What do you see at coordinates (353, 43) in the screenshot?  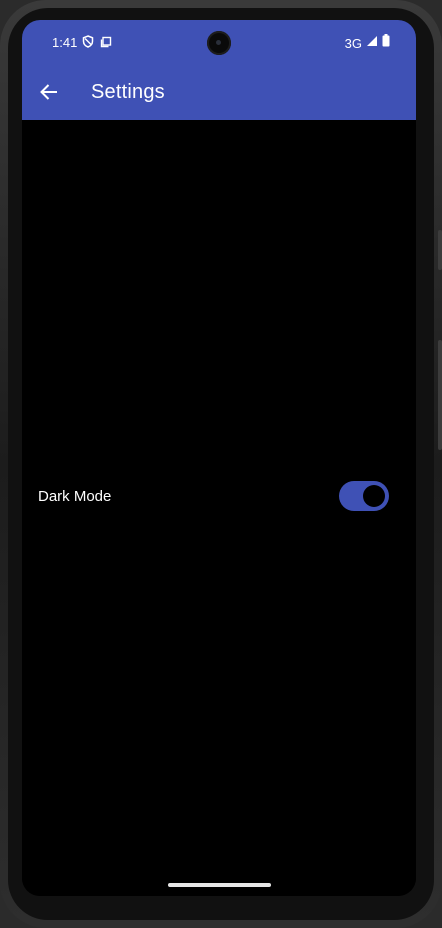 I see `network-type: 3G` at bounding box center [353, 43].